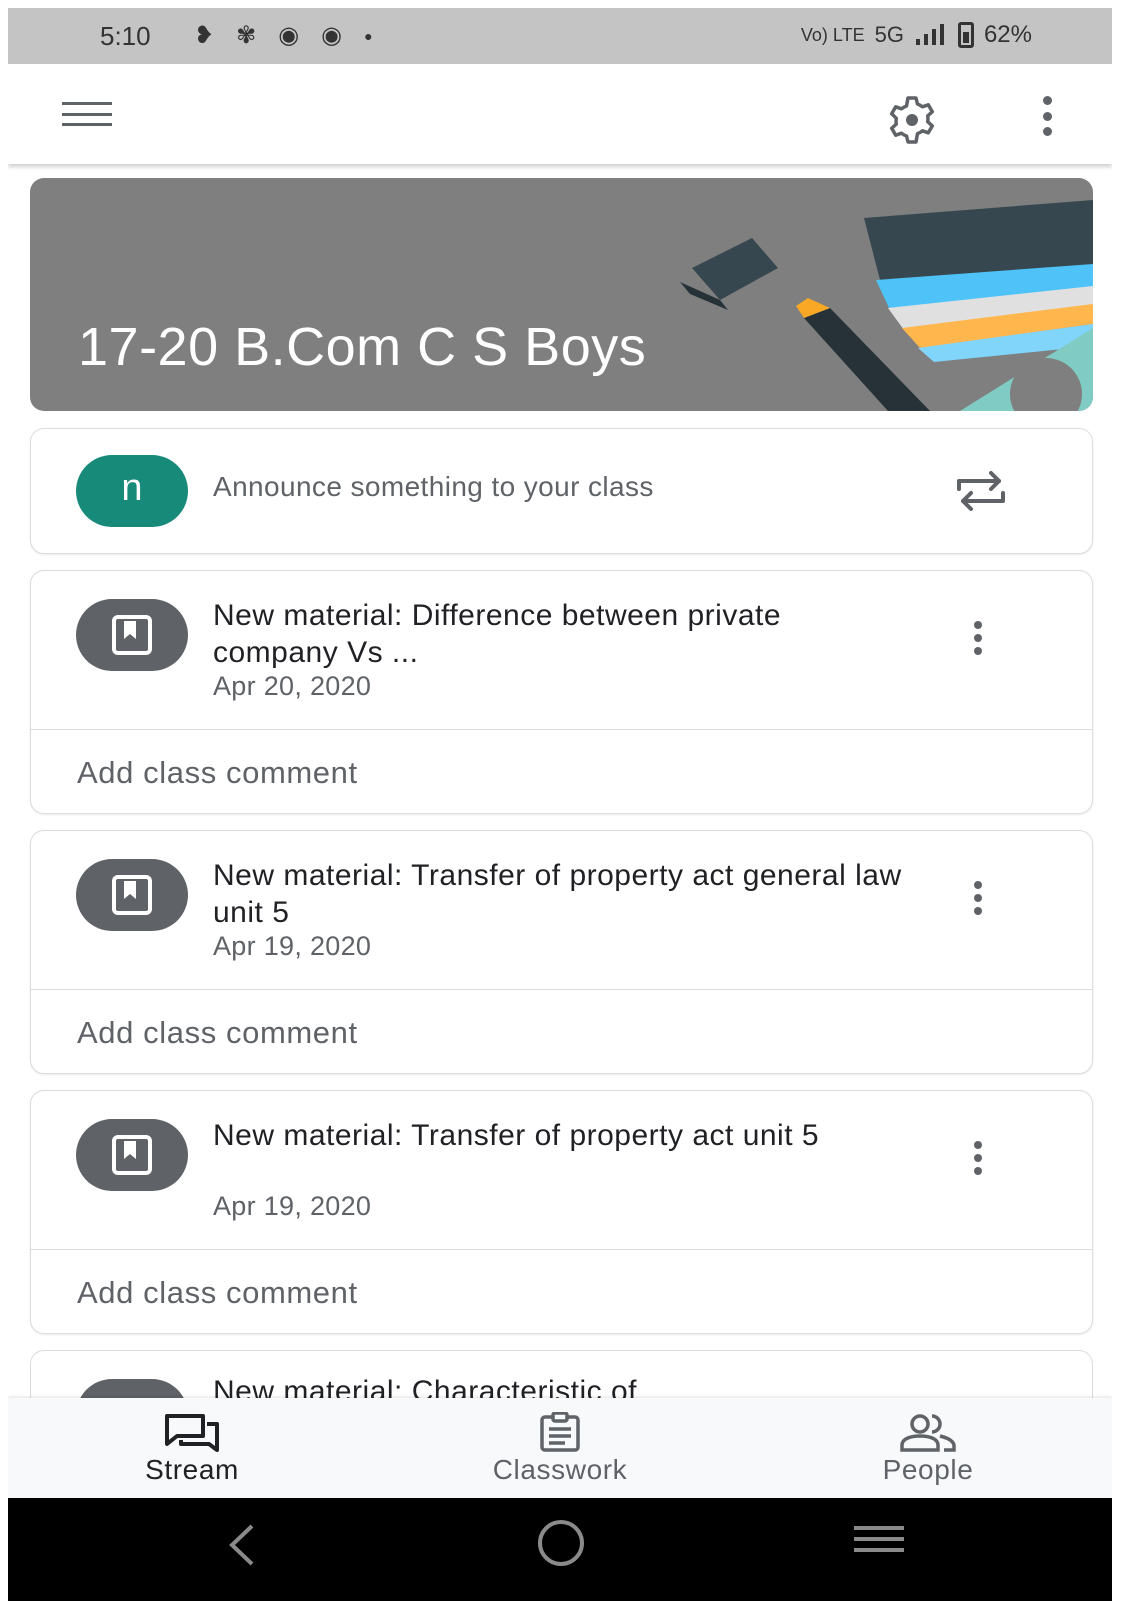 The image size is (1133, 1601). I want to click on more-notifications-icon: ●, so click(368, 36).